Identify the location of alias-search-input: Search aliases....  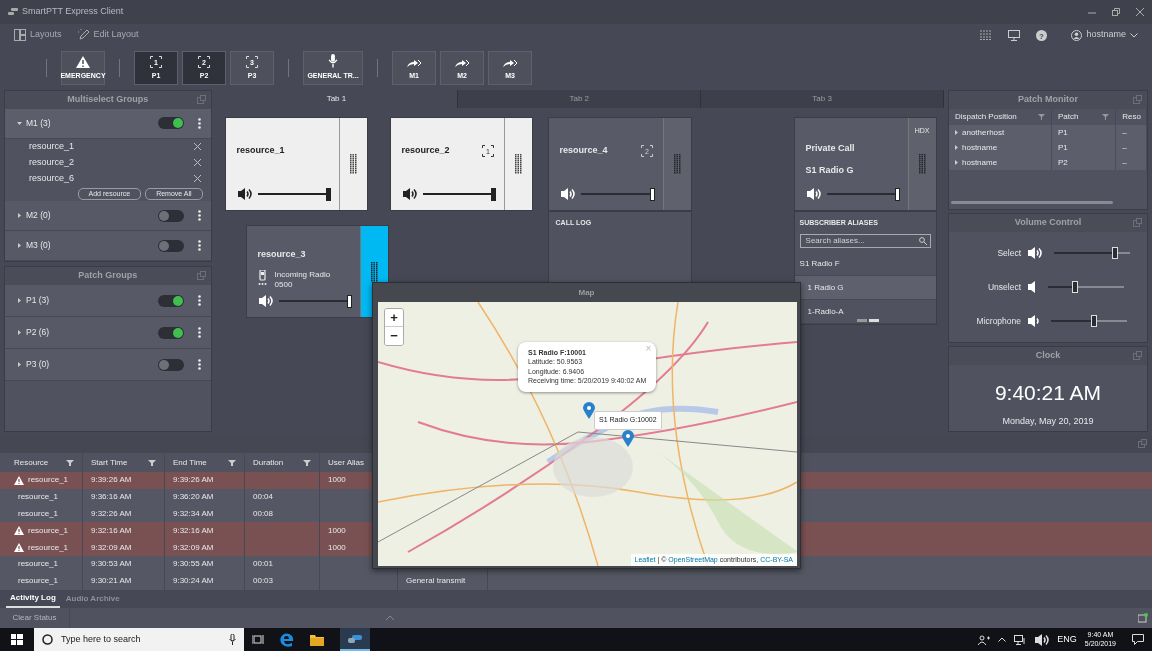
(858, 240).